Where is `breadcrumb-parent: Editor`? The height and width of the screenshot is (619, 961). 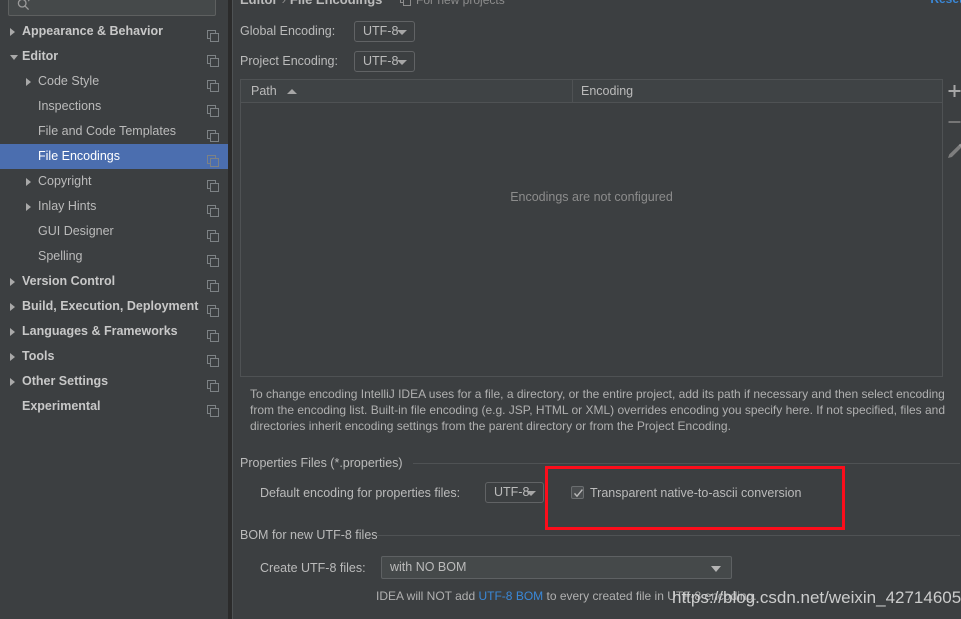
breadcrumb-parent: Editor is located at coordinates (259, 3).